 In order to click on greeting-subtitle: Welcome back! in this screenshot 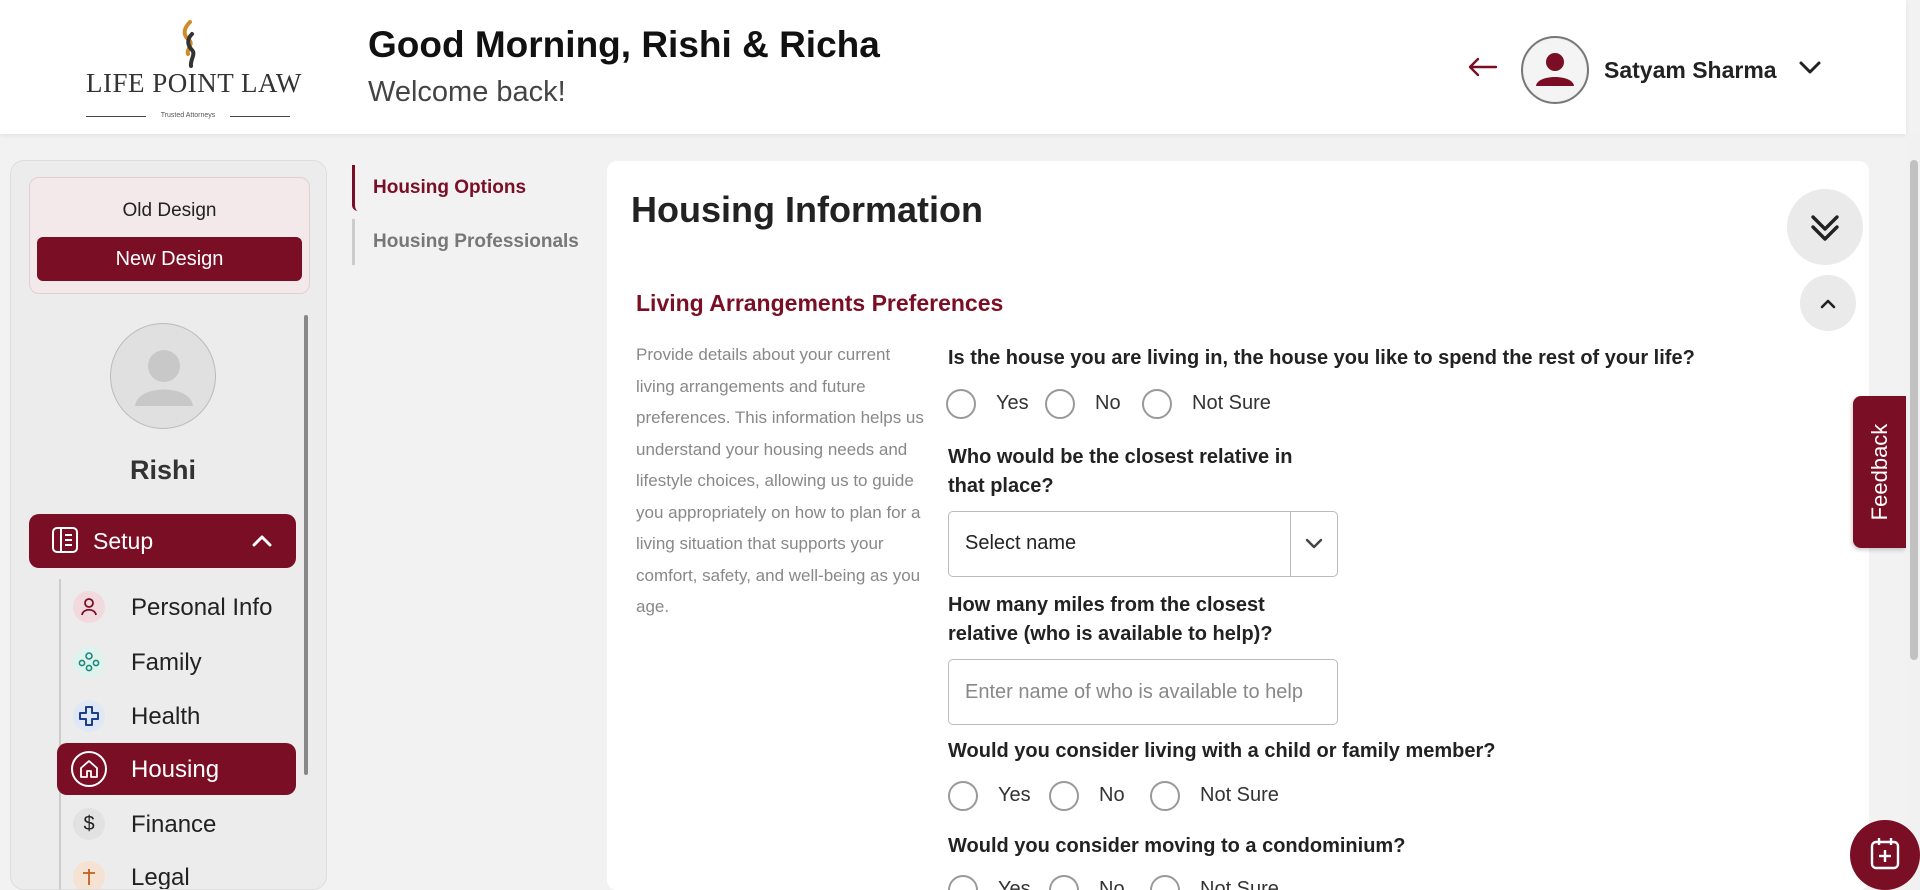, I will do `click(467, 92)`.